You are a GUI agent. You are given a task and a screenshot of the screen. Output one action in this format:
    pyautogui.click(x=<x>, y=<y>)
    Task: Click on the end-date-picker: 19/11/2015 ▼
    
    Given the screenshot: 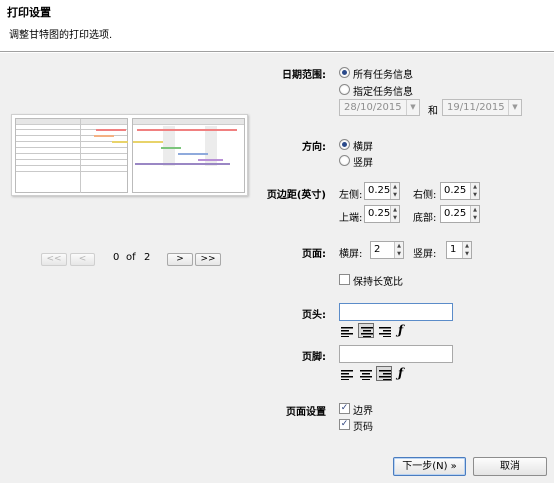 What is the action you would take?
    pyautogui.click(x=482, y=107)
    